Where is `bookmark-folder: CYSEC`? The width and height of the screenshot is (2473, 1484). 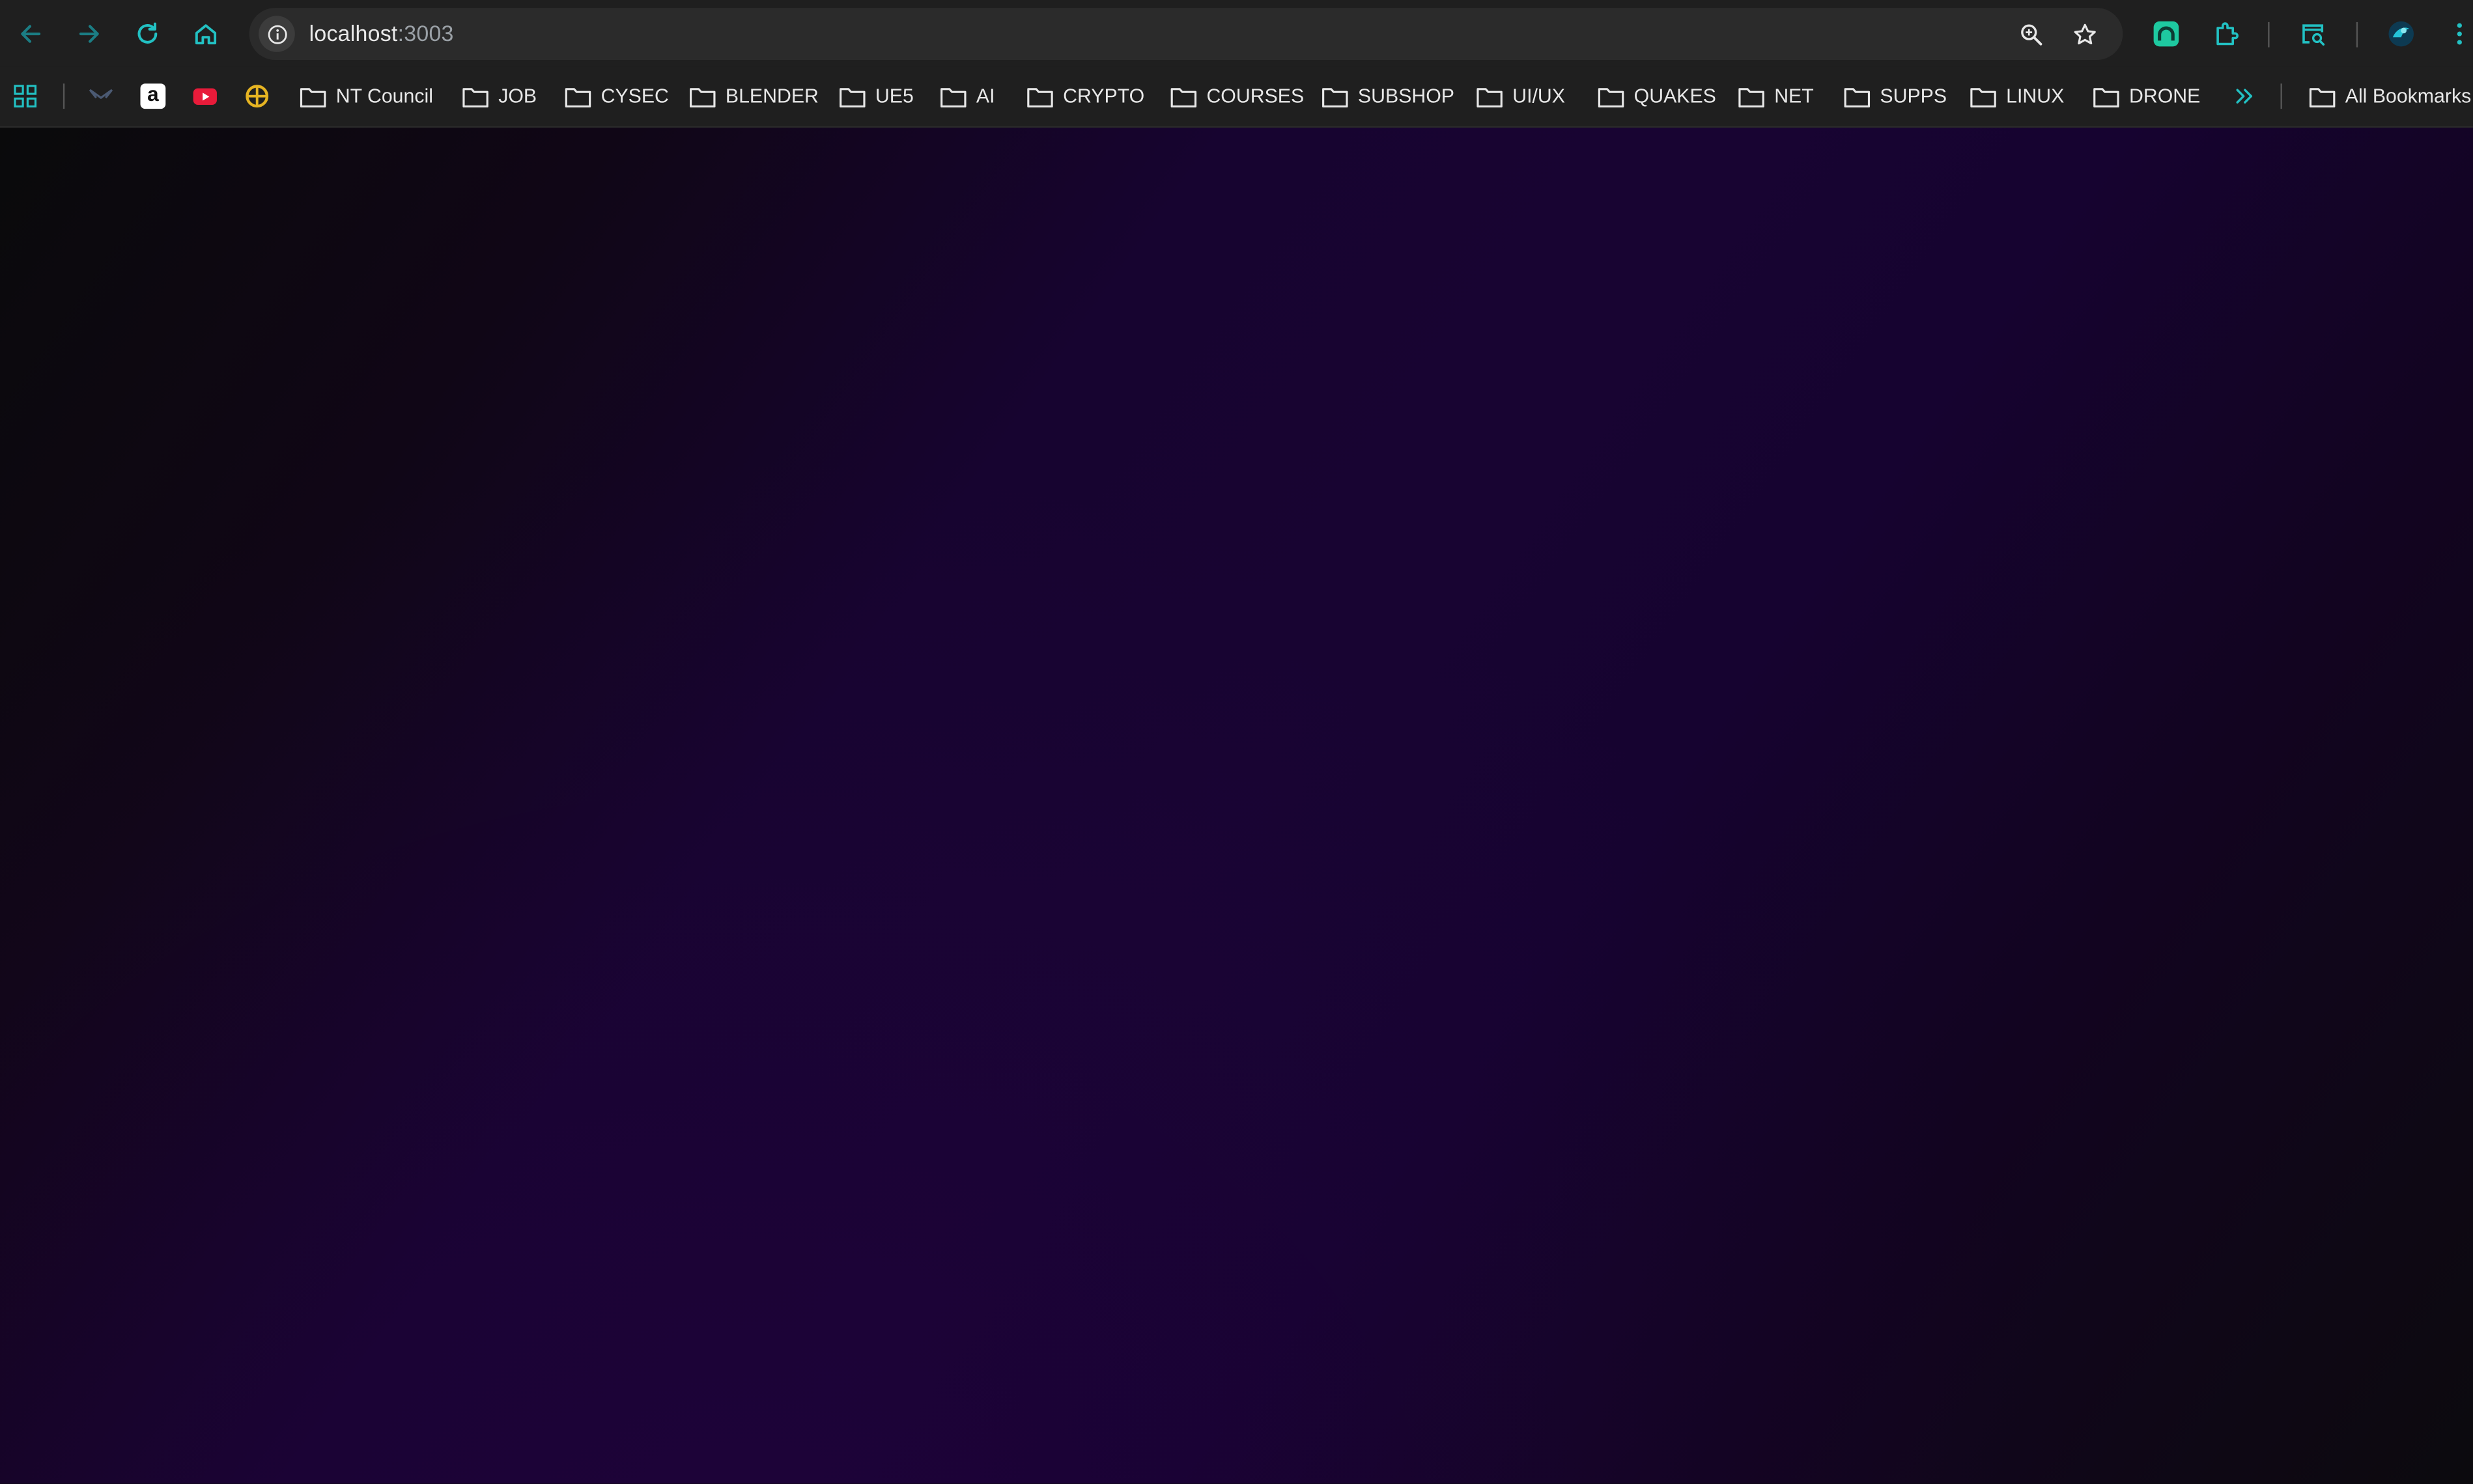
bookmark-folder: CYSEC is located at coordinates (617, 97).